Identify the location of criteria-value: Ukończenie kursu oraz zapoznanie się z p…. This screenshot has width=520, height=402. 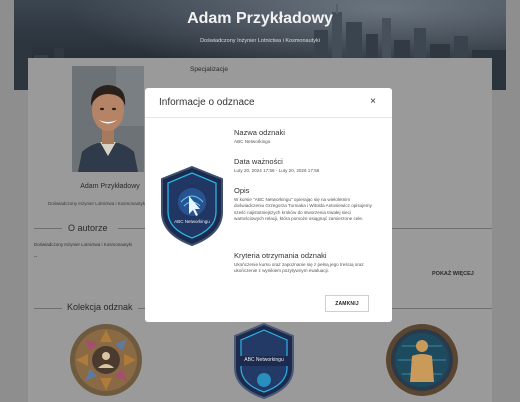
(299, 268).